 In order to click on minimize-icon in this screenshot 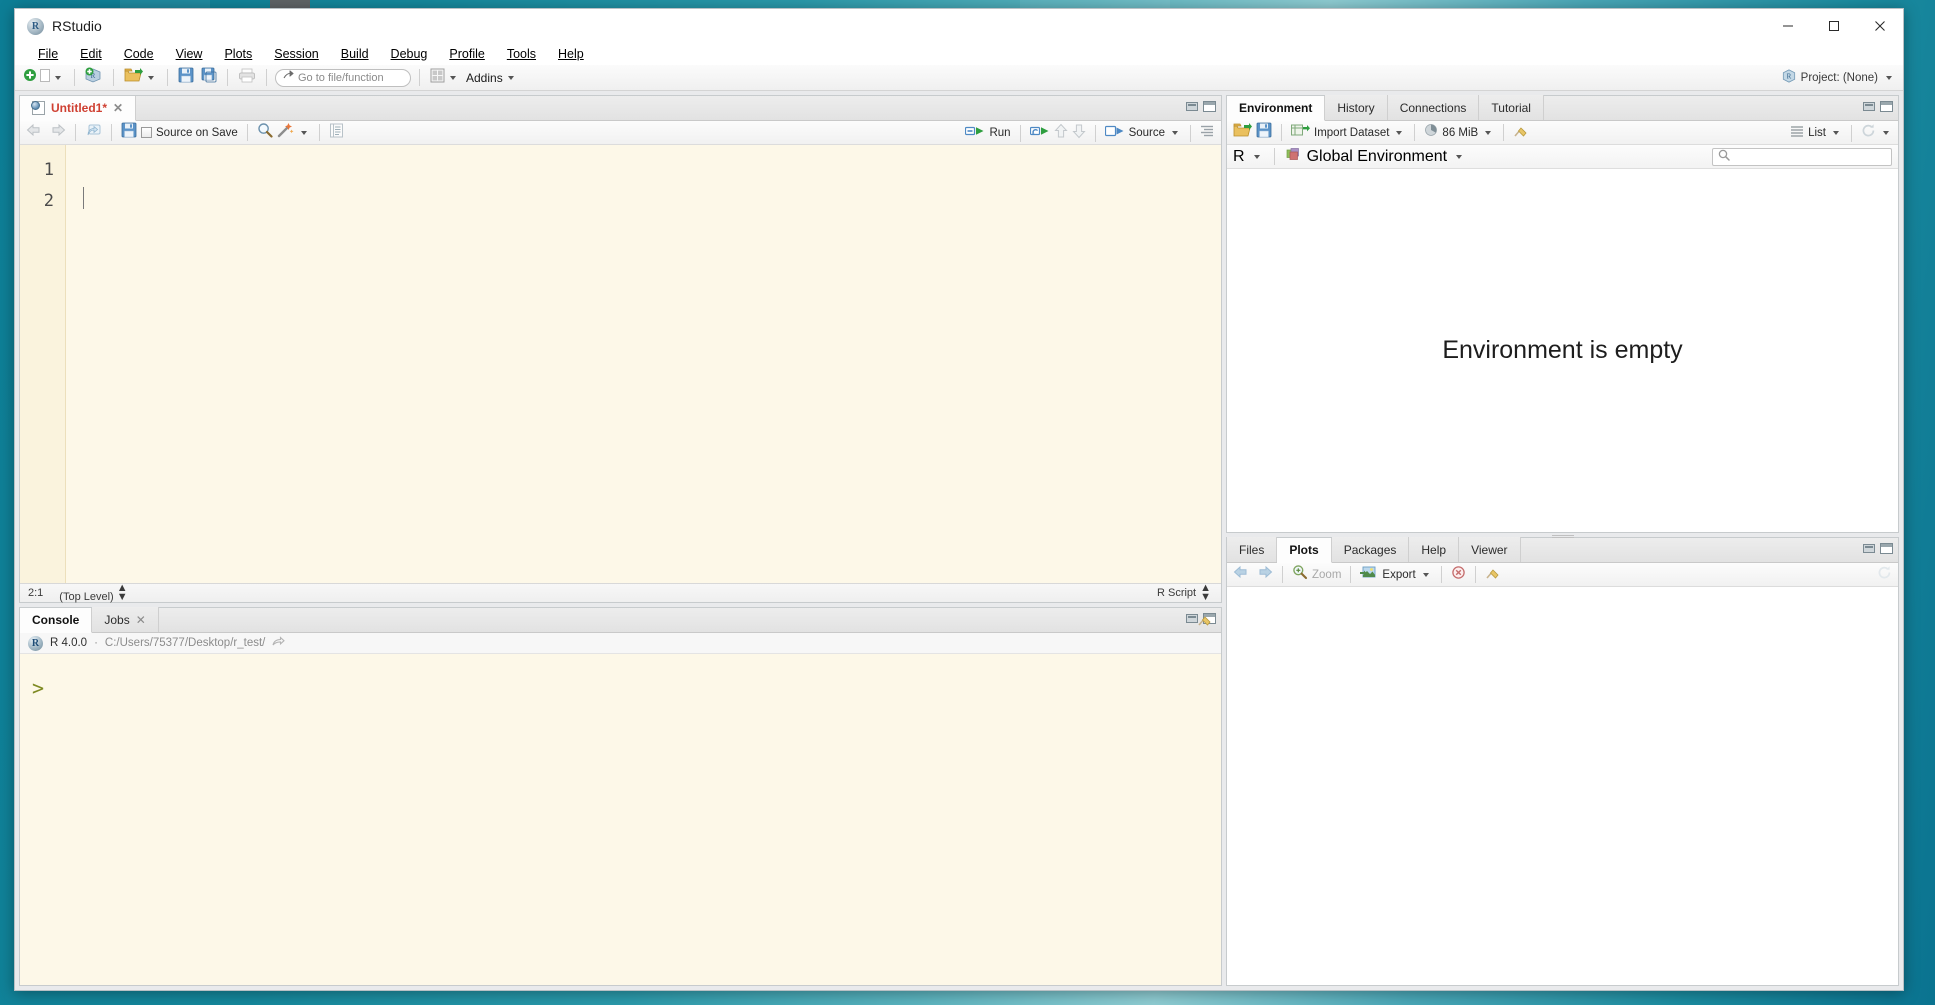, I will do `click(1788, 26)`.